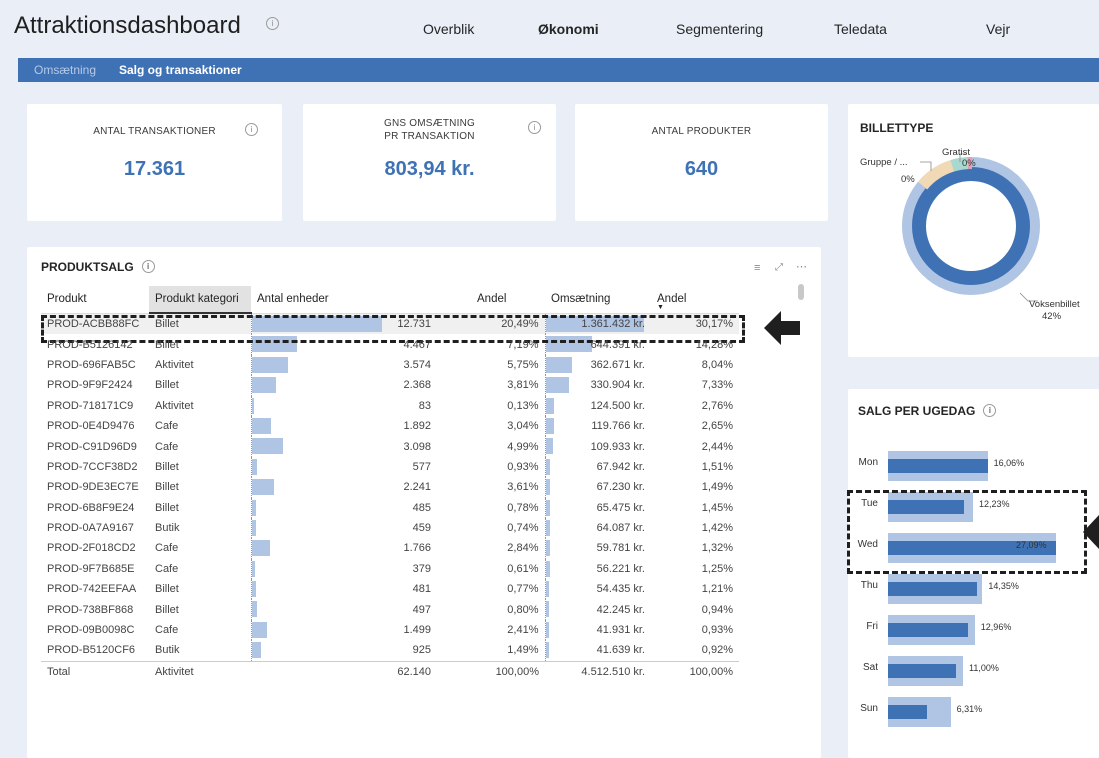 This screenshot has height=758, width=1099. I want to click on cell-andel-omsaetning: 1,51%, so click(695, 467).